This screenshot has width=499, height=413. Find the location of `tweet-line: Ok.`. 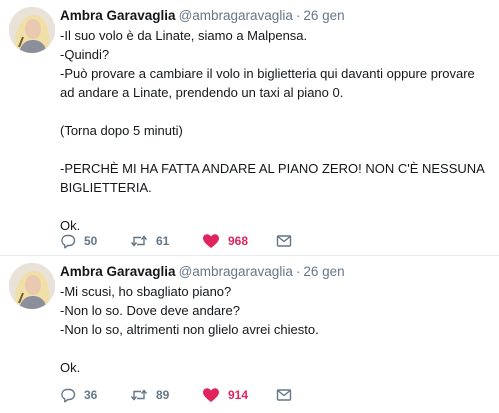

tweet-line: Ok. is located at coordinates (70, 367).